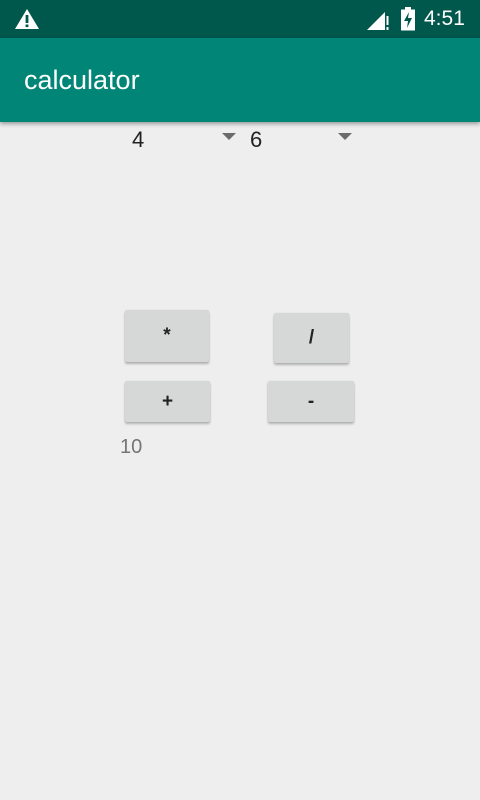  I want to click on add-button: +, so click(167, 401).